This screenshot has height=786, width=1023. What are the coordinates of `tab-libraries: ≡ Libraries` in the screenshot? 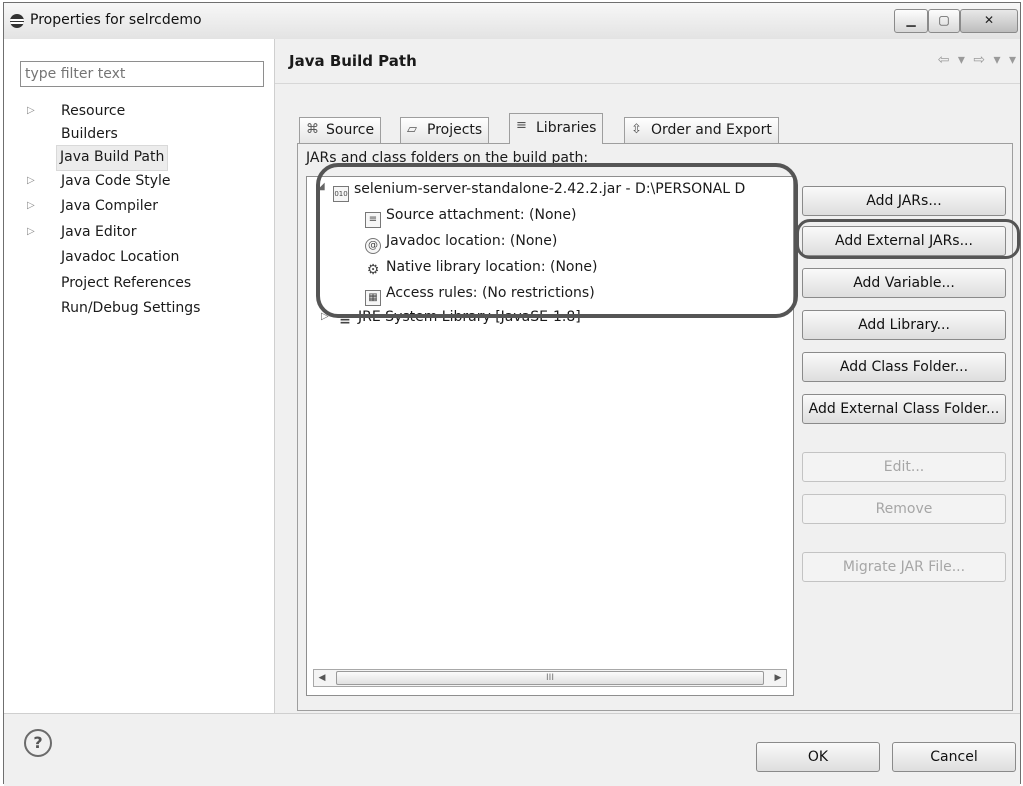 It's located at (556, 128).